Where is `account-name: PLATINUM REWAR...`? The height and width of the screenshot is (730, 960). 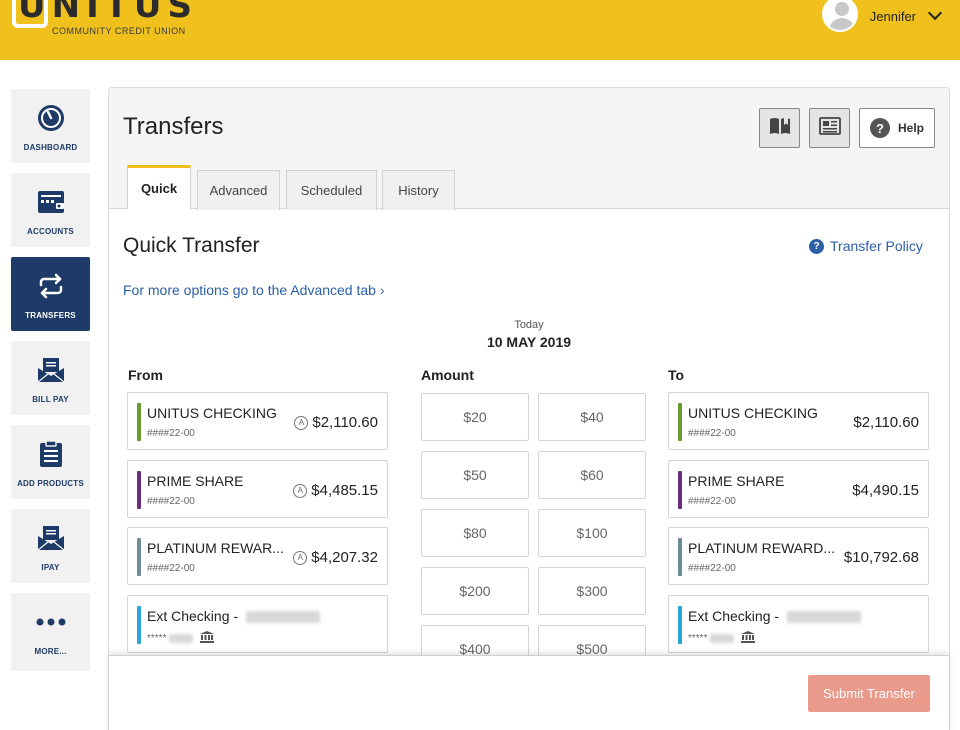
account-name: PLATINUM REWAR... is located at coordinates (215, 548).